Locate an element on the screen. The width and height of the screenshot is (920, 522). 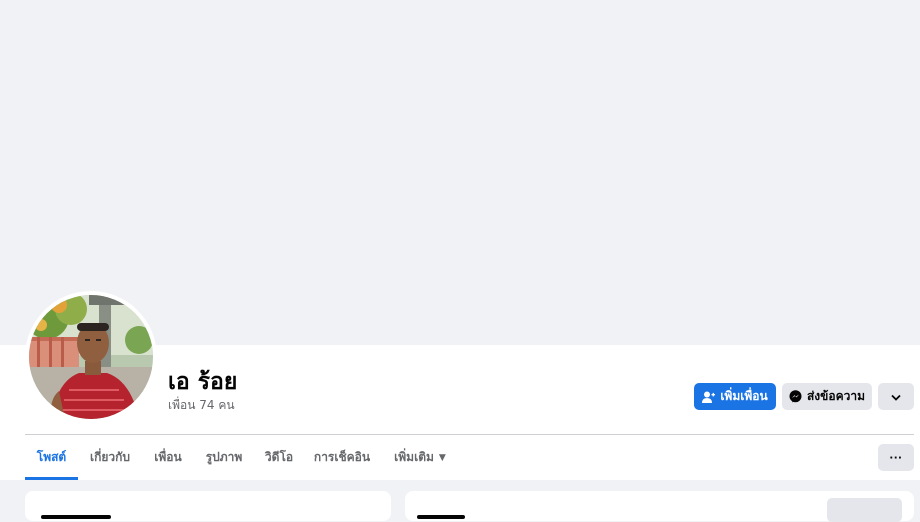
tabs-more-button: ··· is located at coordinates (896, 457).